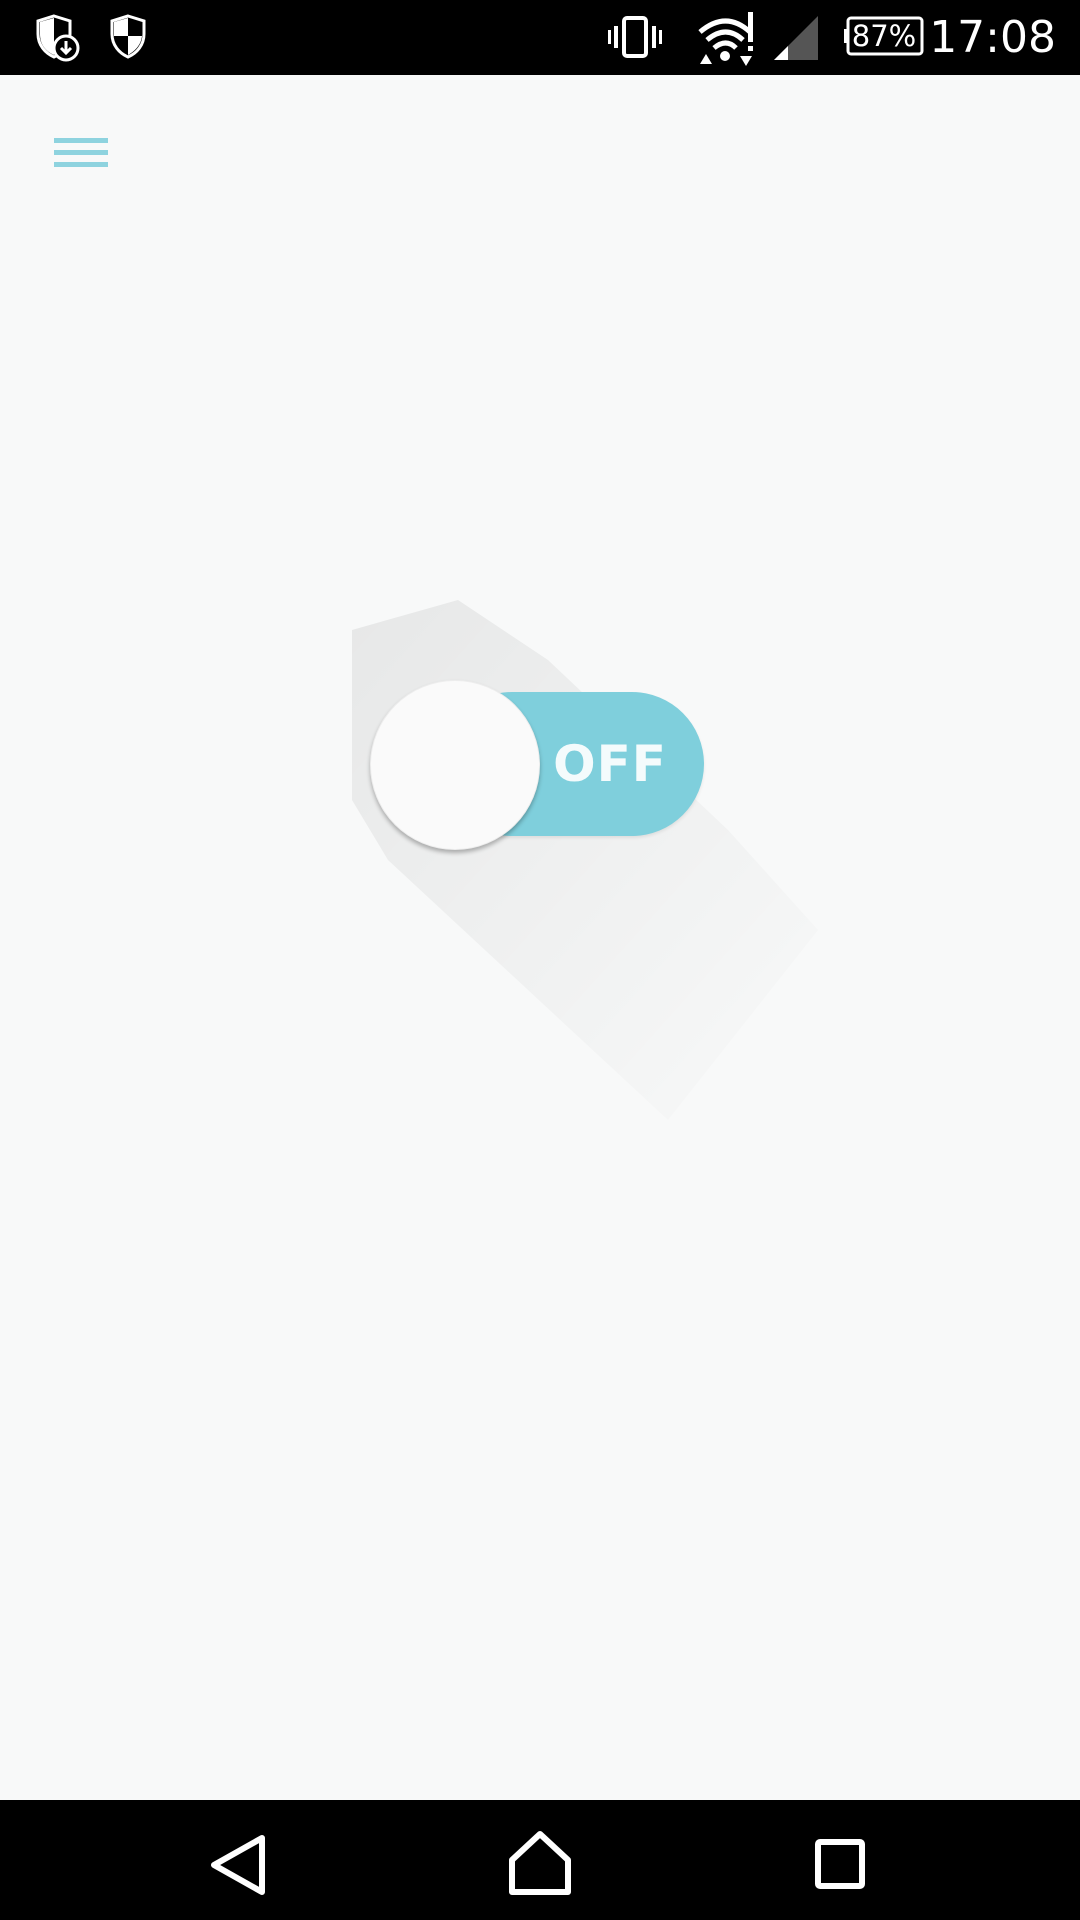 The width and height of the screenshot is (1080, 1920). I want to click on back-button, so click(240, 1865).